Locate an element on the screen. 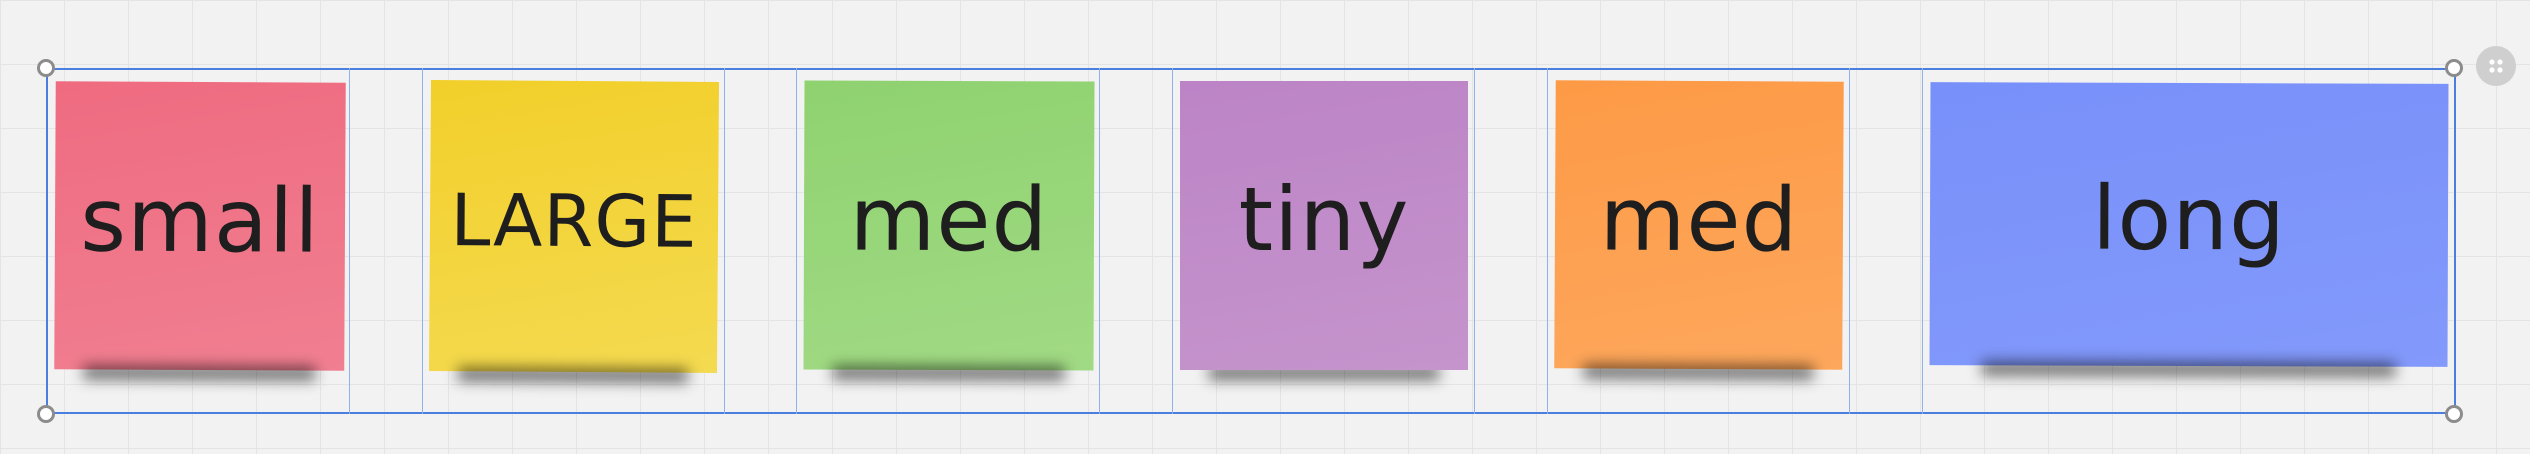 The image size is (2530, 454). grip-dots-icon is located at coordinates (2496, 66).